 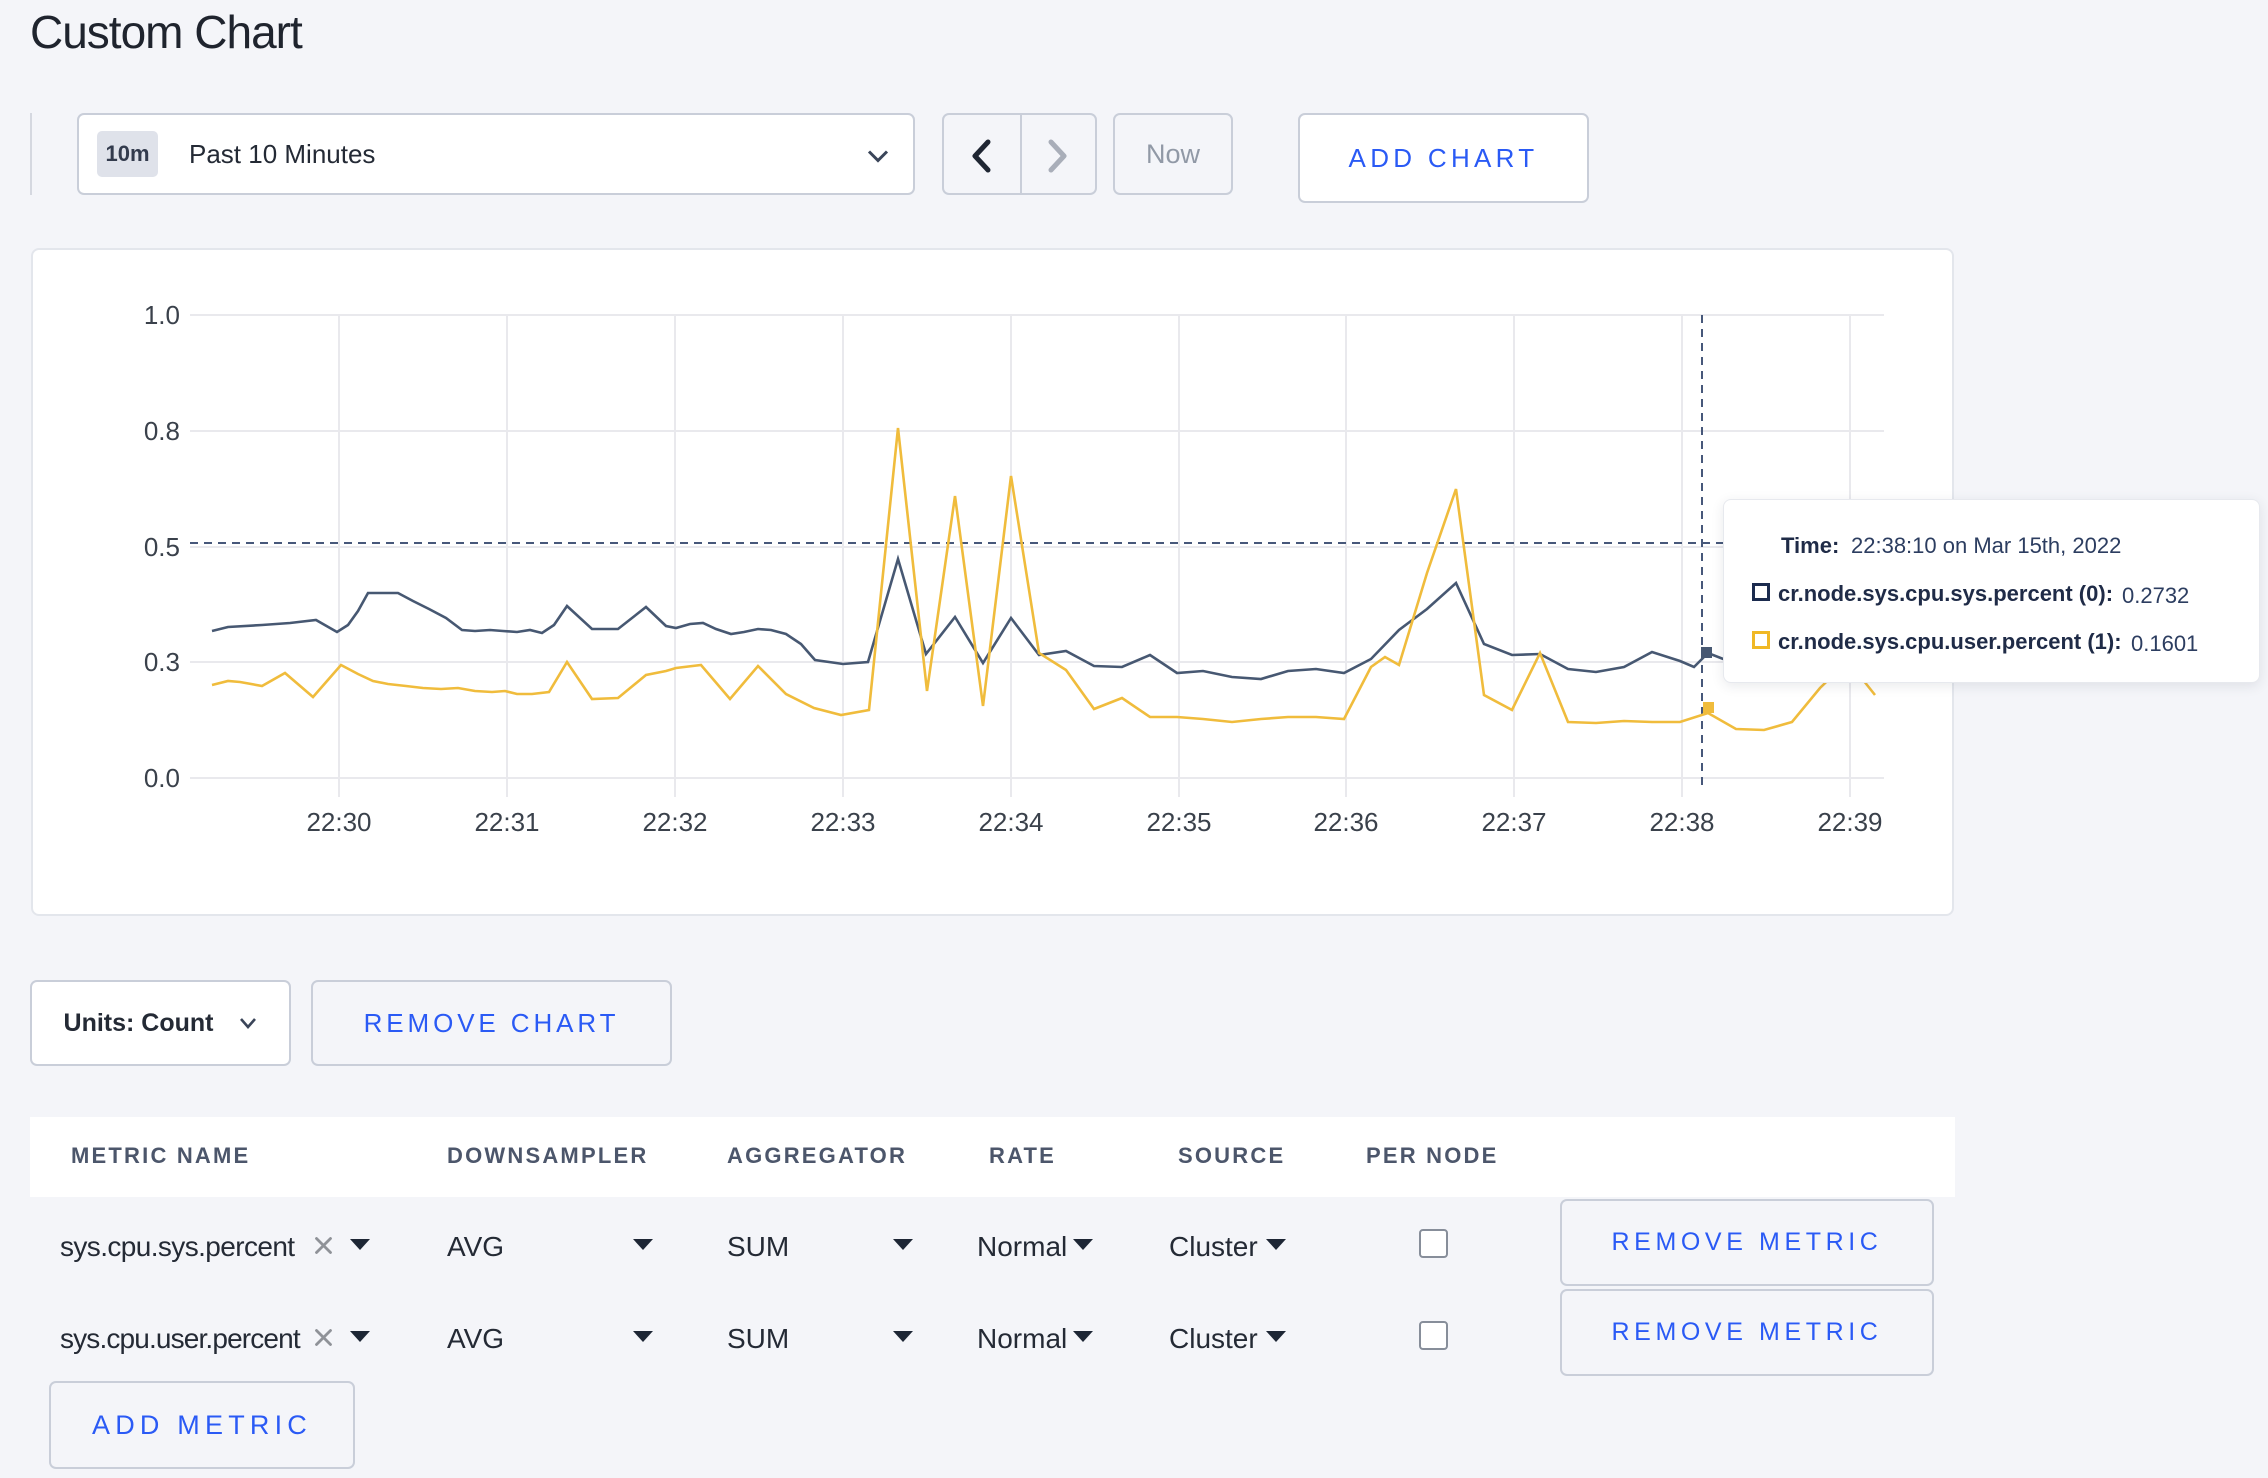 What do you see at coordinates (506, 822) in the screenshot?
I see `svg-text: 22:31` at bounding box center [506, 822].